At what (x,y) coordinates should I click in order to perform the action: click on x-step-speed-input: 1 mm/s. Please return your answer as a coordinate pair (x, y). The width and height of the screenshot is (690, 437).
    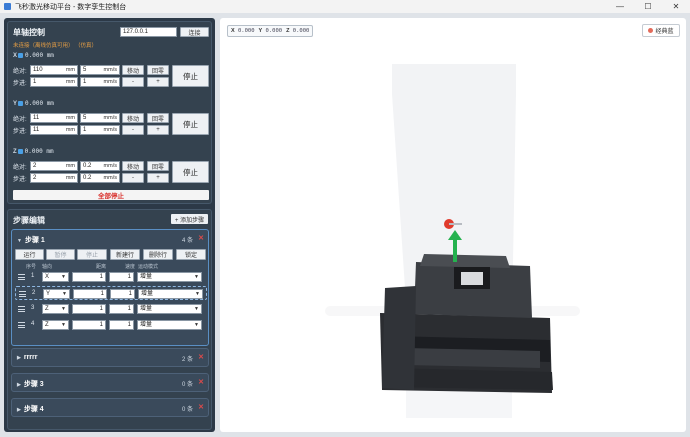
    Looking at the image, I should click on (100, 82).